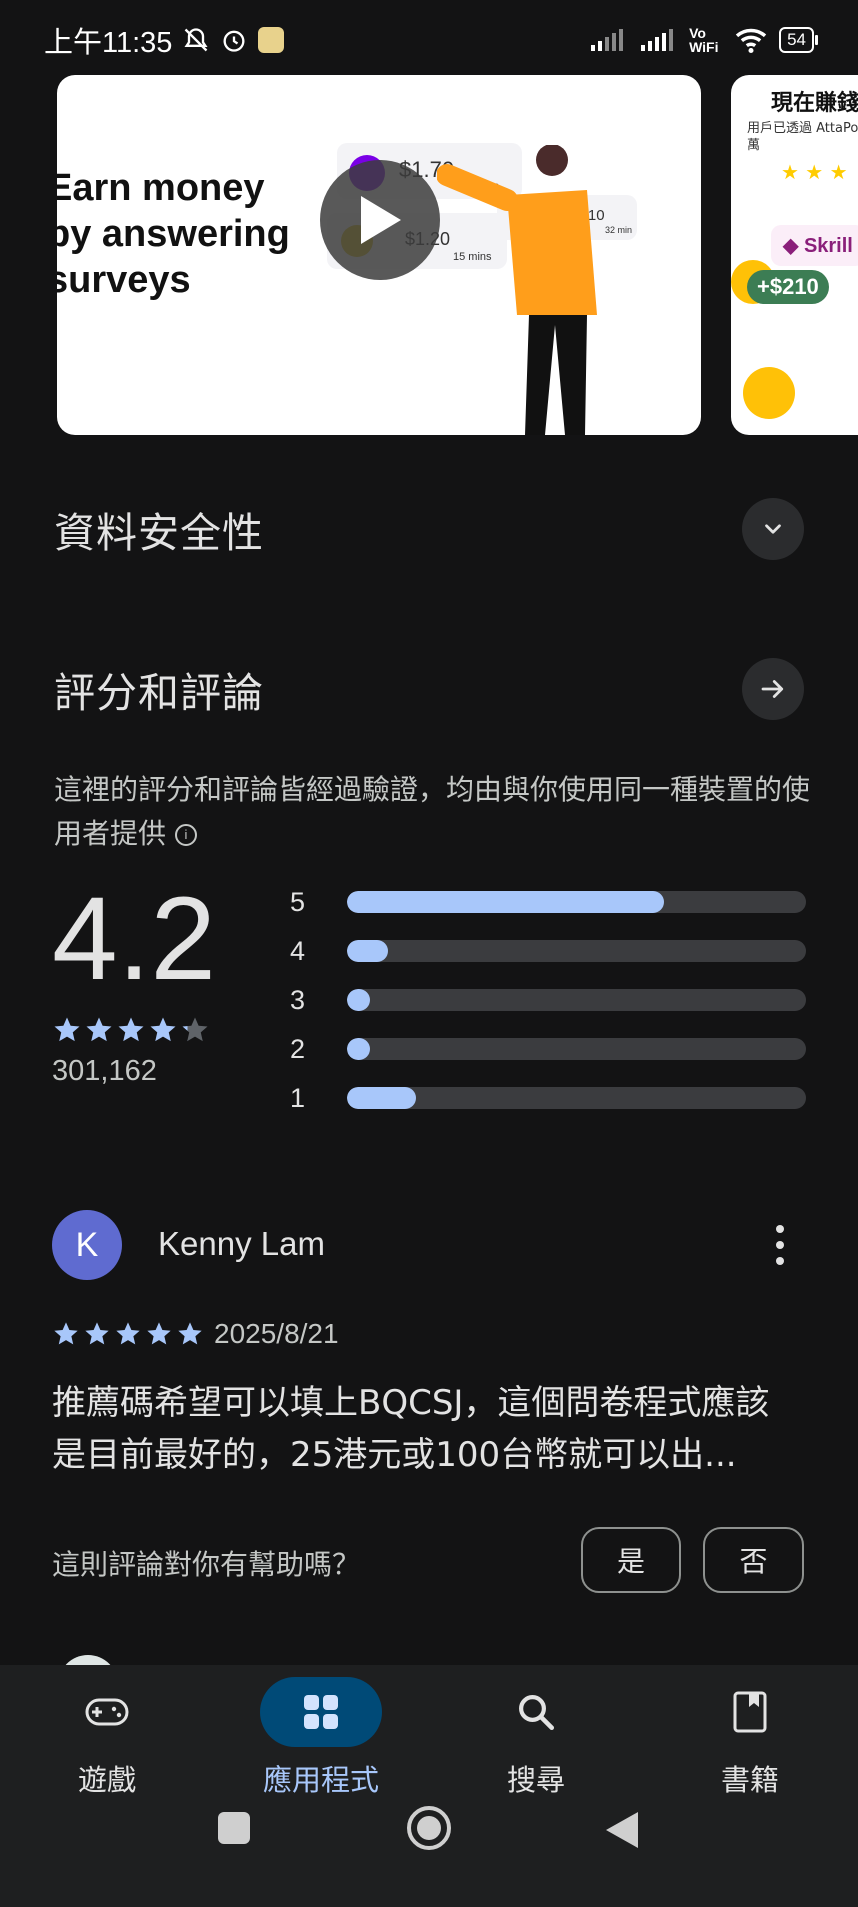 The height and width of the screenshot is (1907, 858). I want to click on ratings-title: 評分和評論, so click(159, 693).